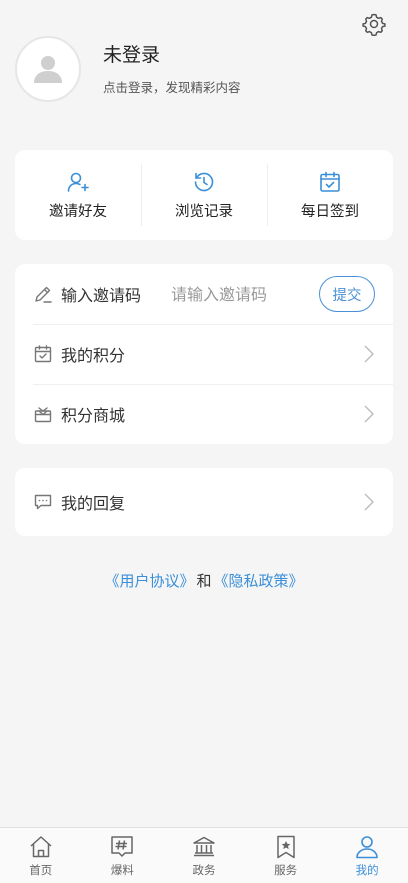 The height and width of the screenshot is (883, 408). Describe the element at coordinates (78, 211) in the screenshot. I see `invite-friends-label: 邀请好友` at that location.